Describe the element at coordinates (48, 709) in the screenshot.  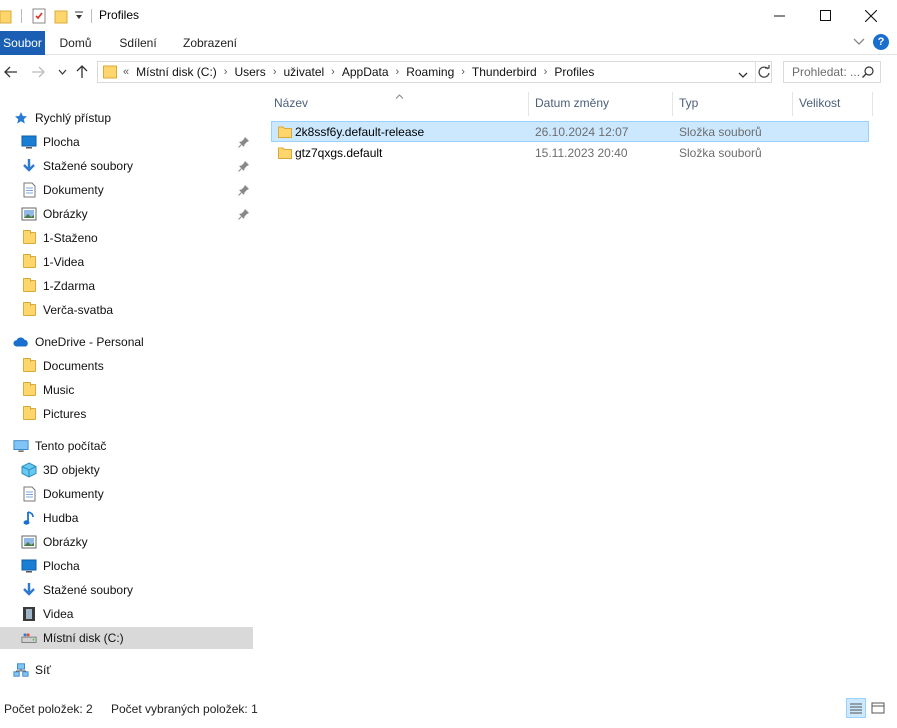
I see `item-count: Počet položek: 2` at that location.